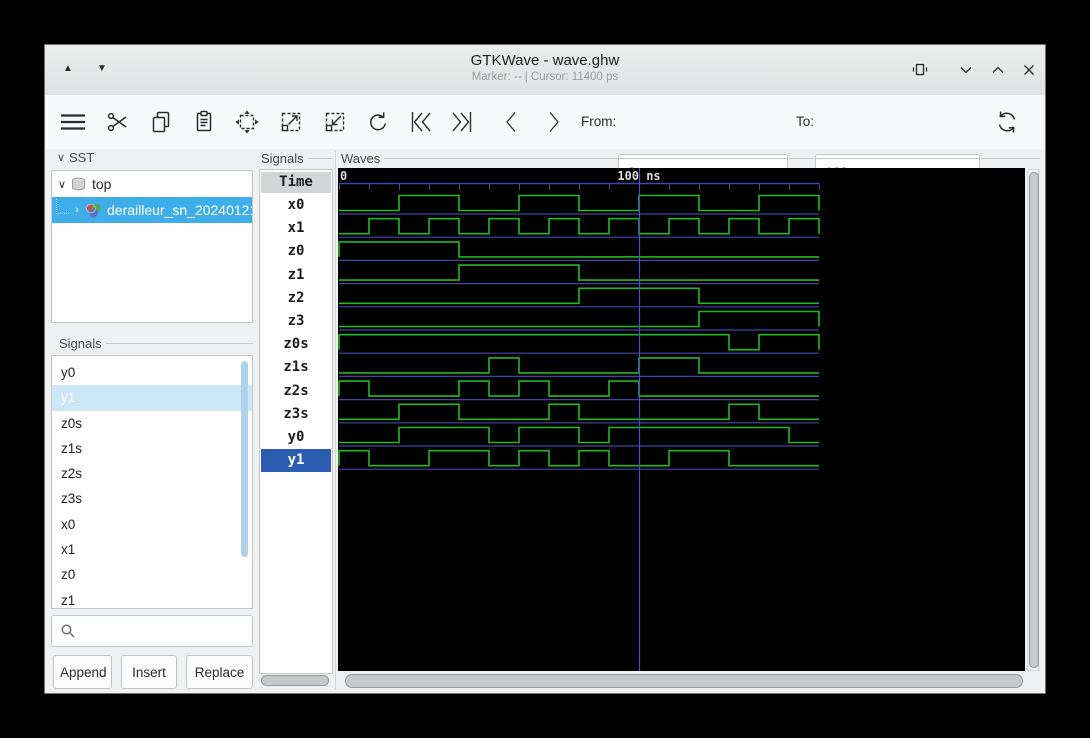 The image size is (1090, 738). I want to click on reload-icon, so click(1007, 122).